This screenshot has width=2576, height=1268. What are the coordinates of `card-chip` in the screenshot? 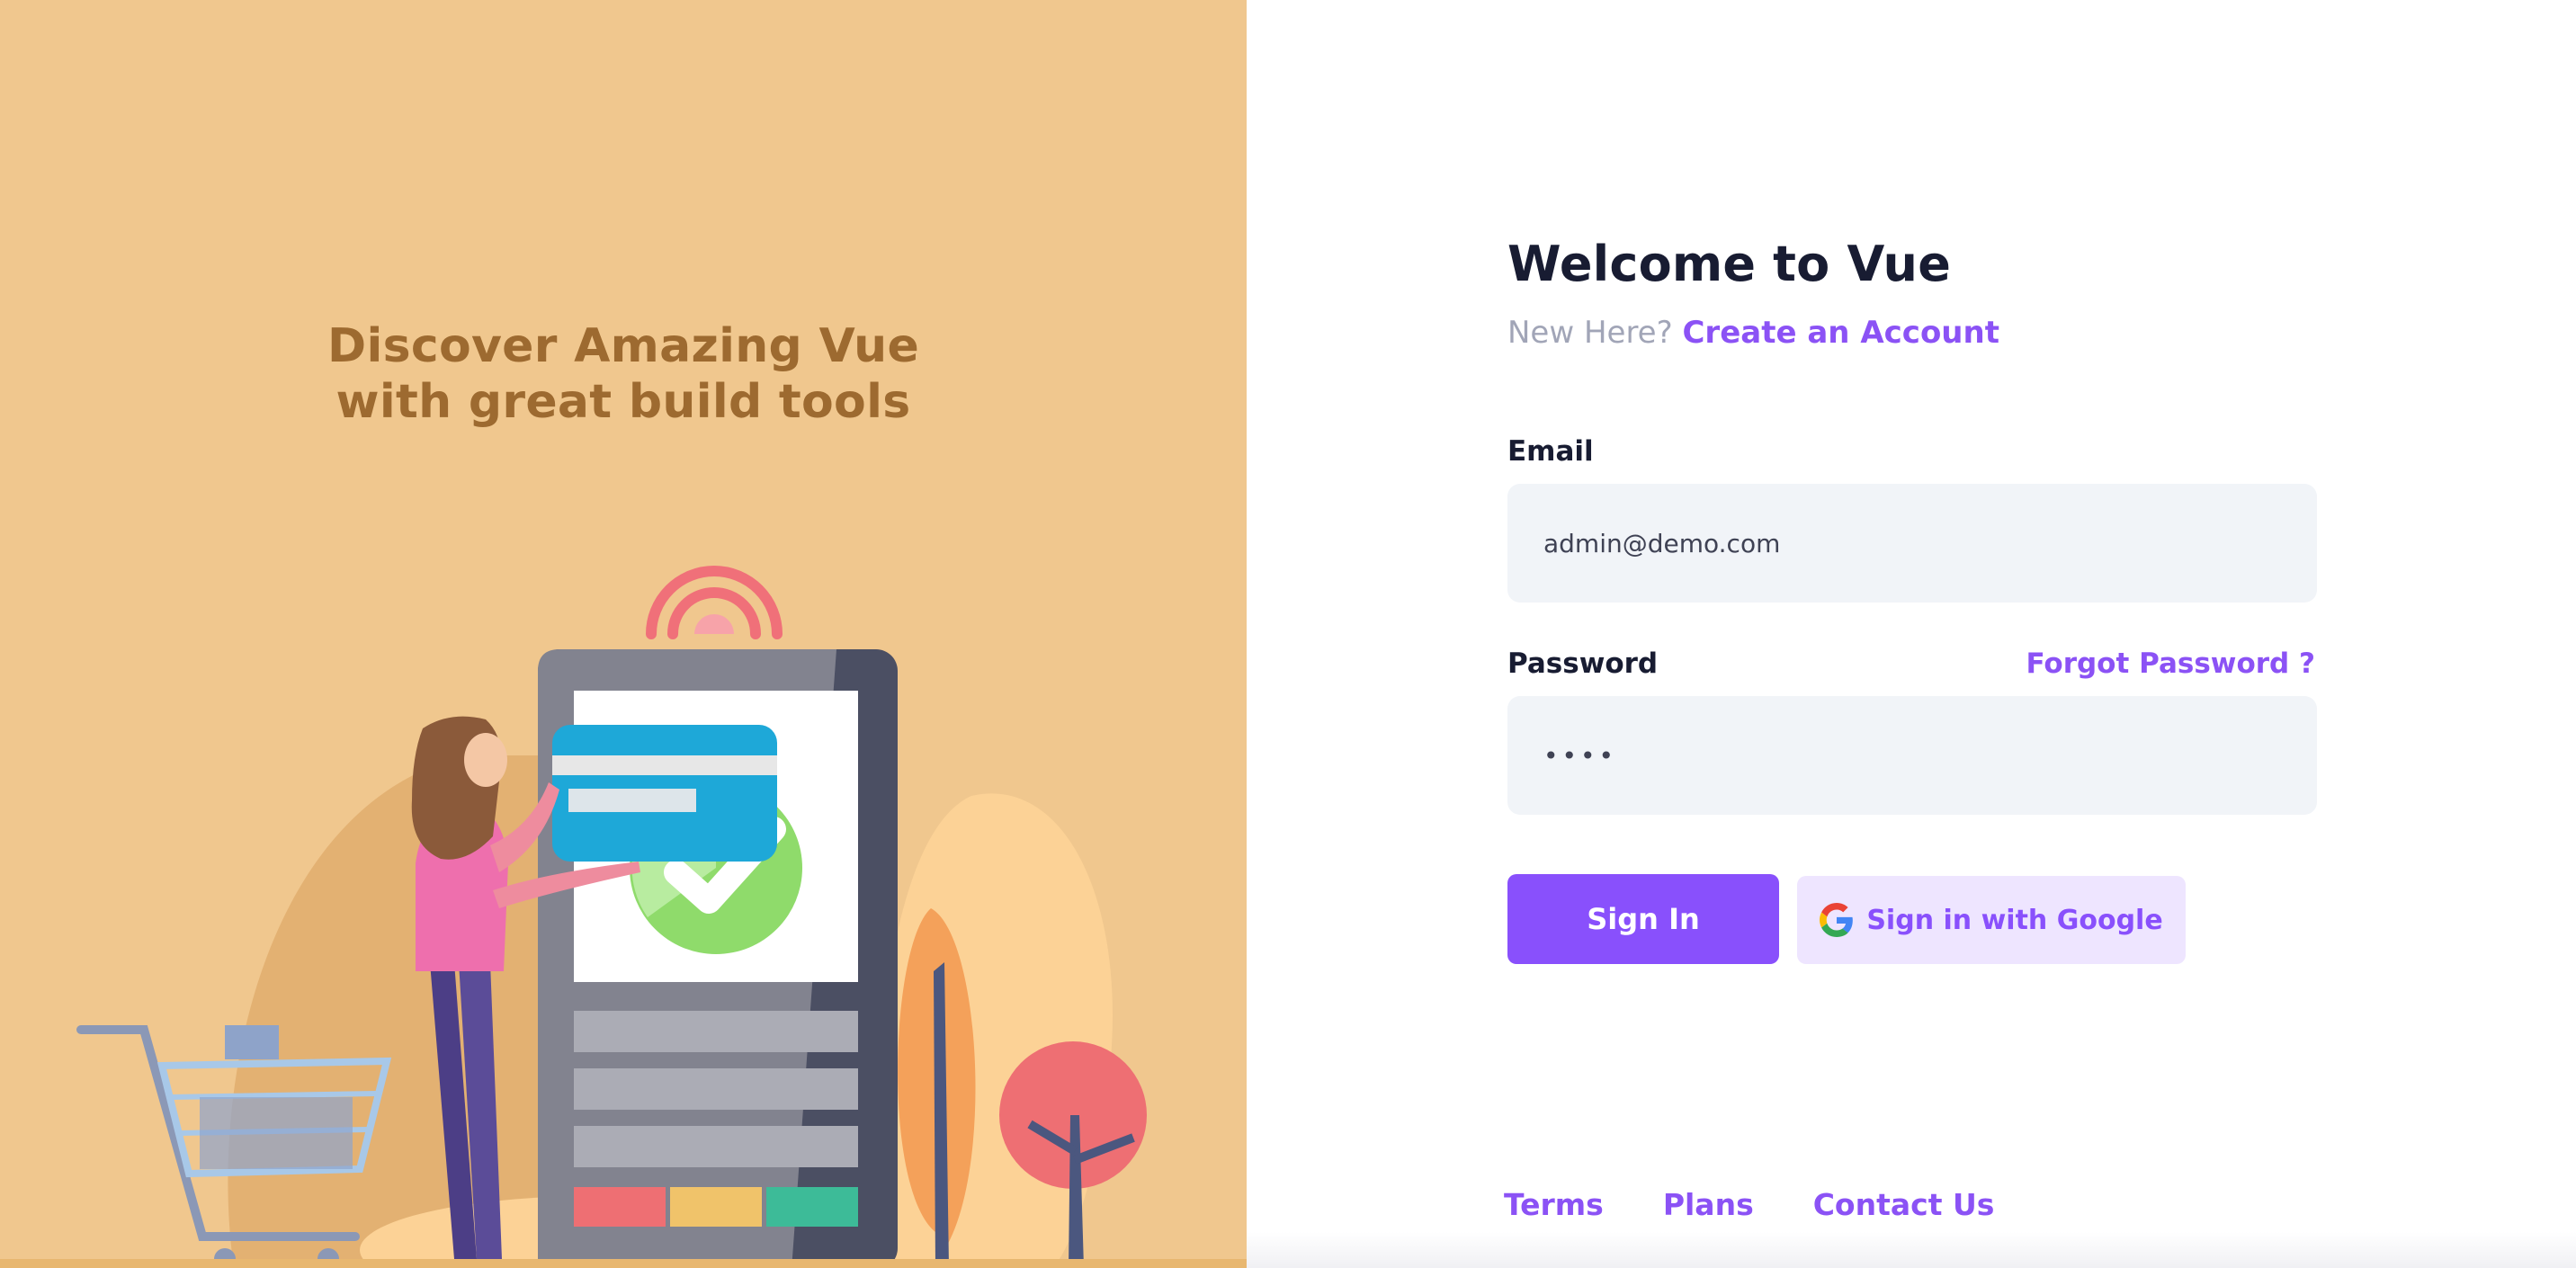 It's located at (632, 800).